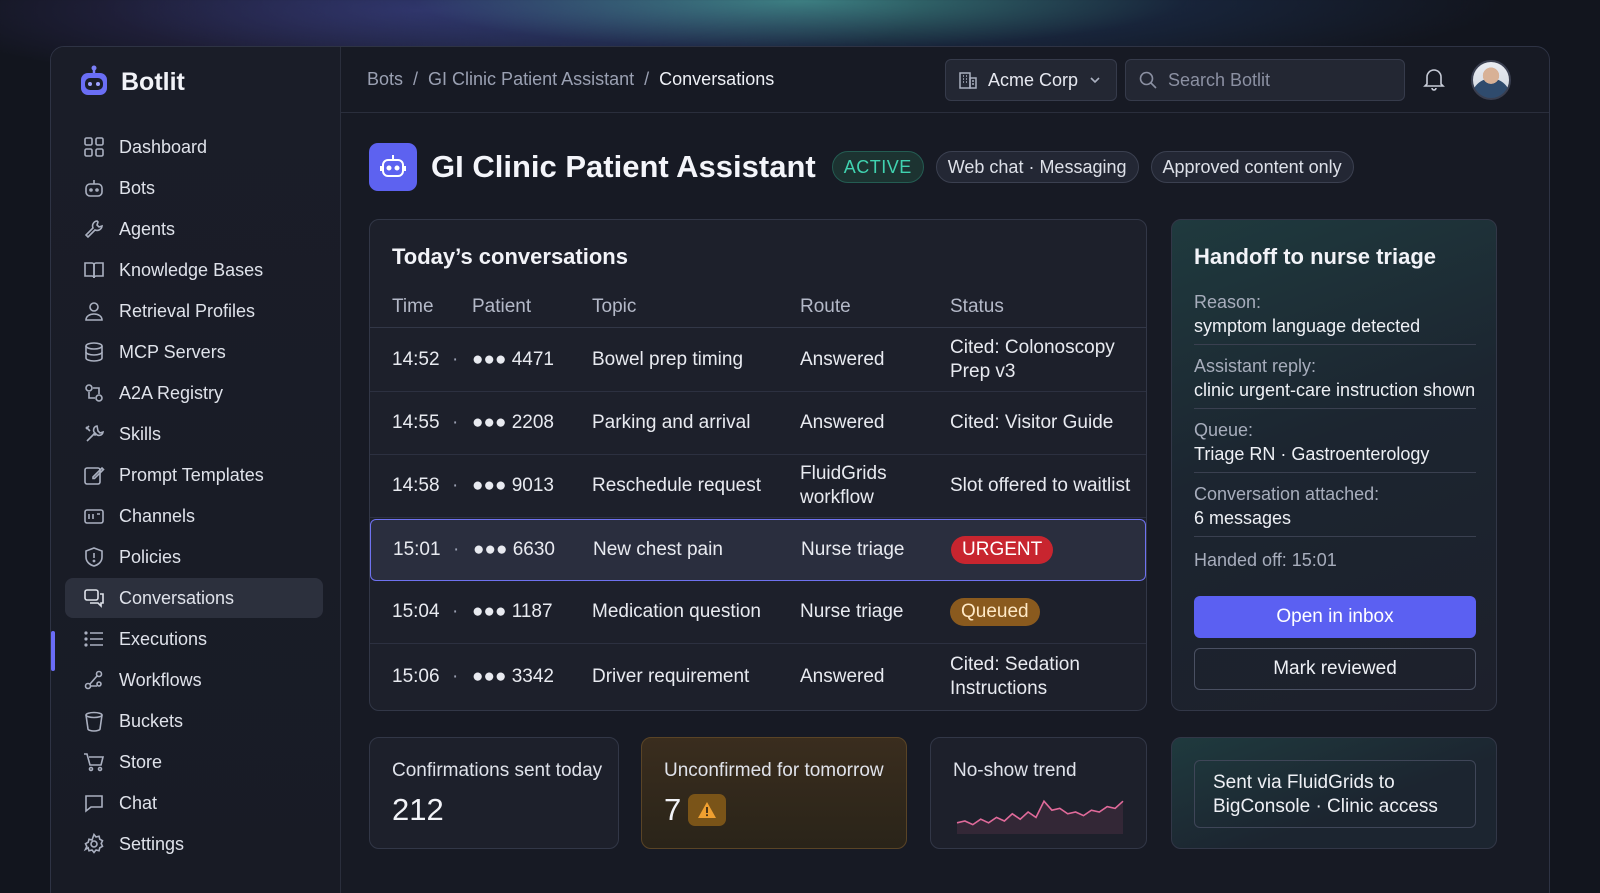 Image resolution: width=1600 pixels, height=893 pixels. I want to click on search-input, so click(1278, 80).